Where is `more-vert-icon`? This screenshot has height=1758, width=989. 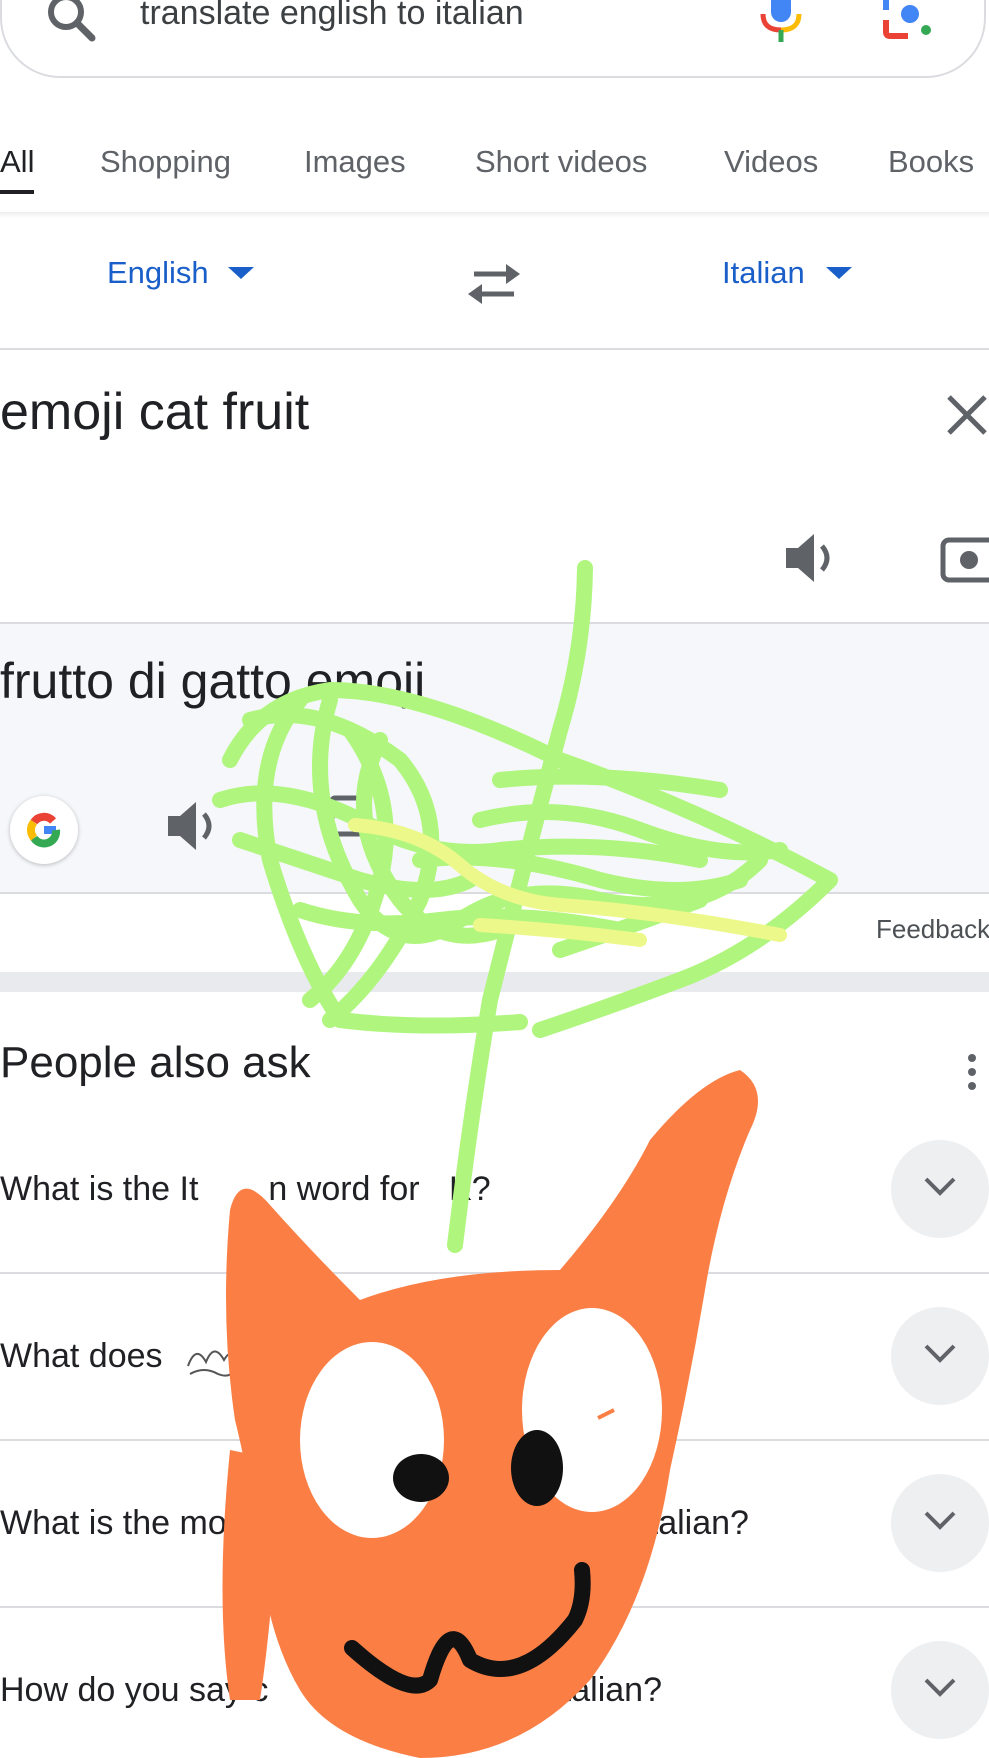 more-vert-icon is located at coordinates (972, 1074).